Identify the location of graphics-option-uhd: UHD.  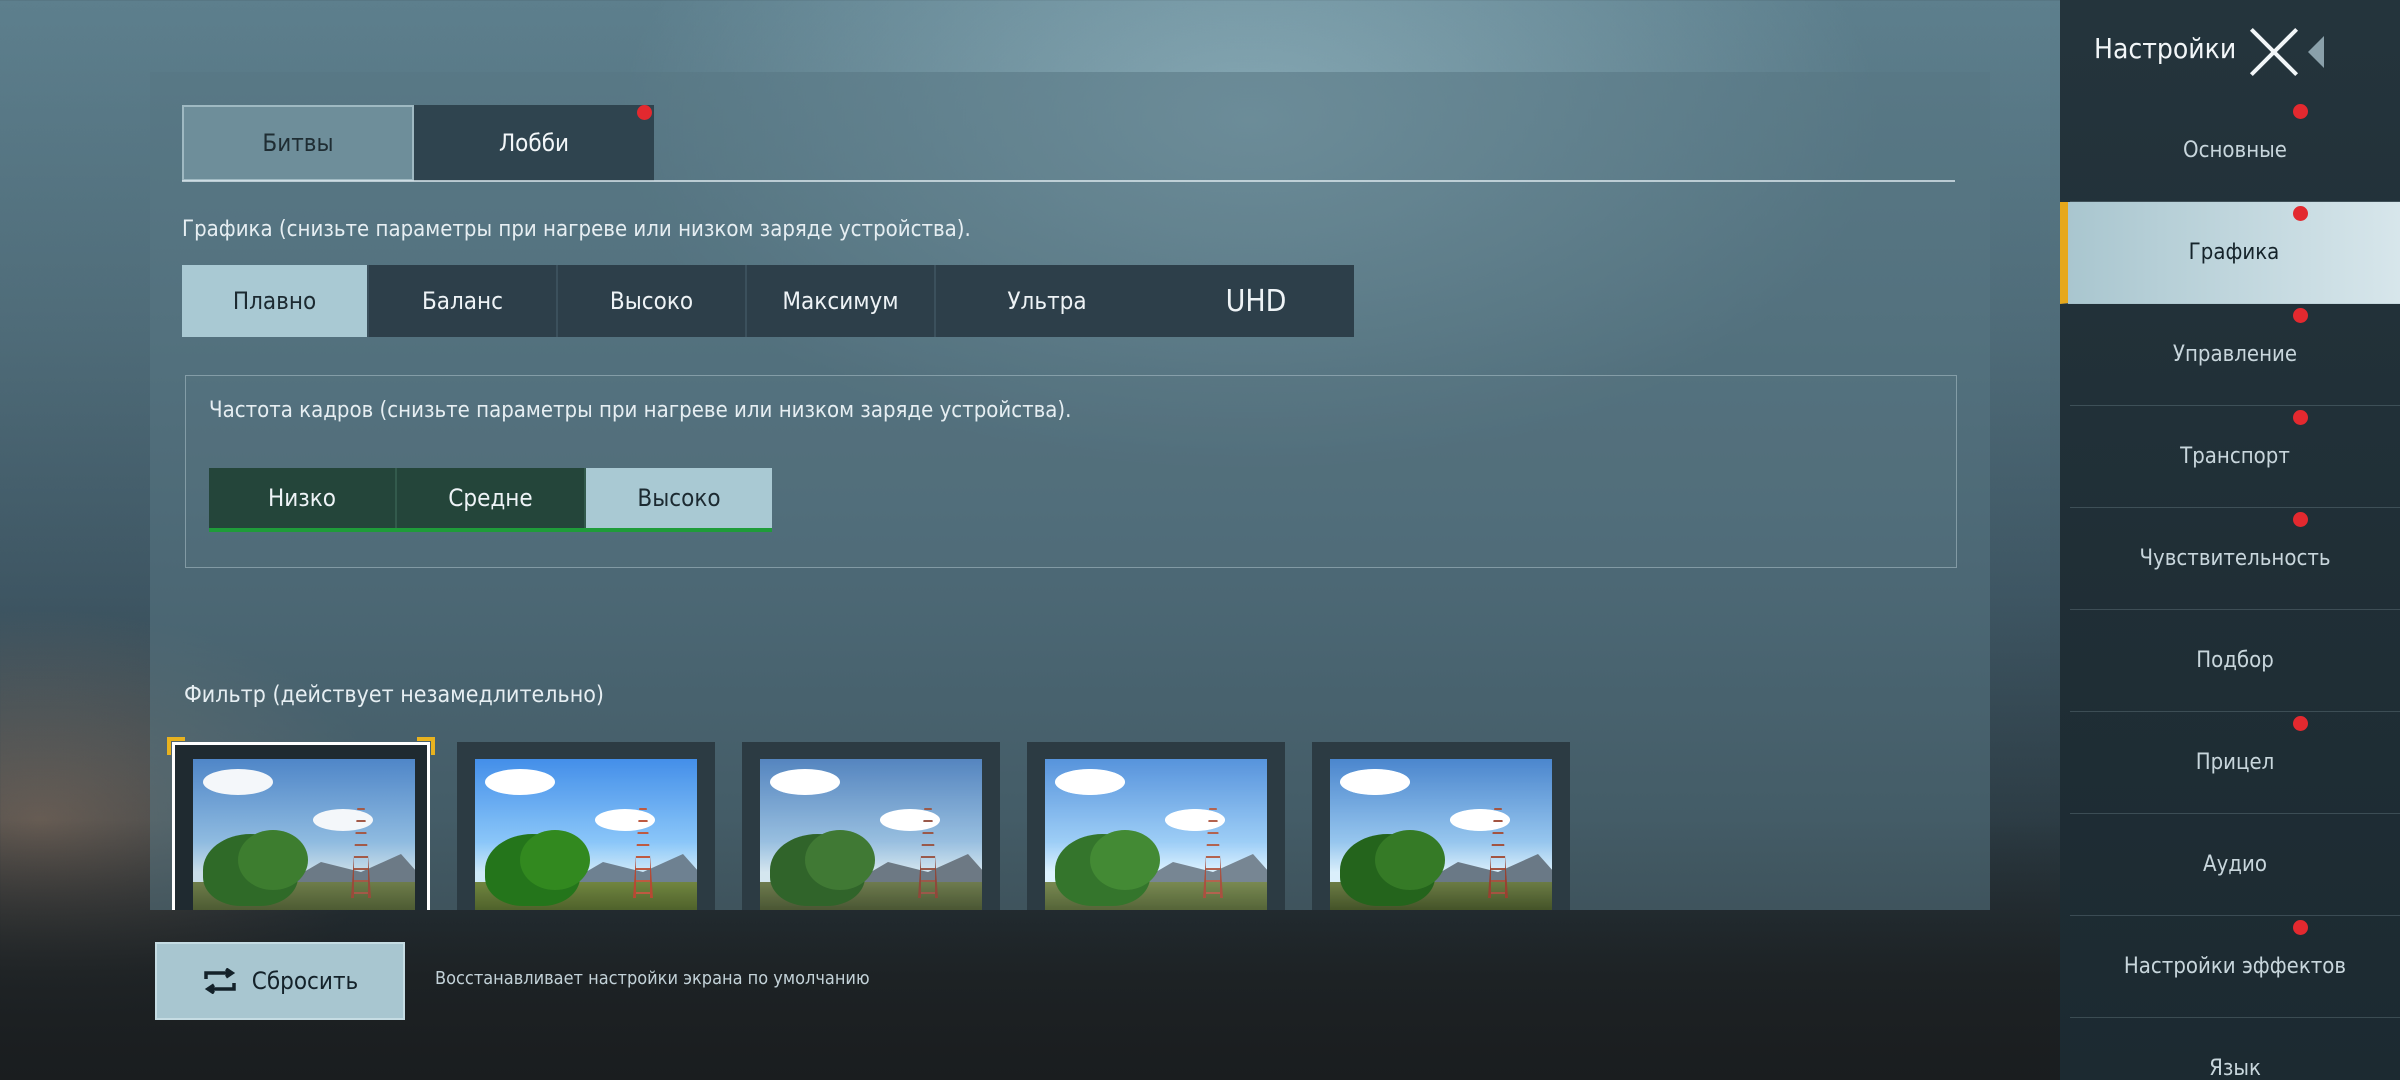
(1256, 301).